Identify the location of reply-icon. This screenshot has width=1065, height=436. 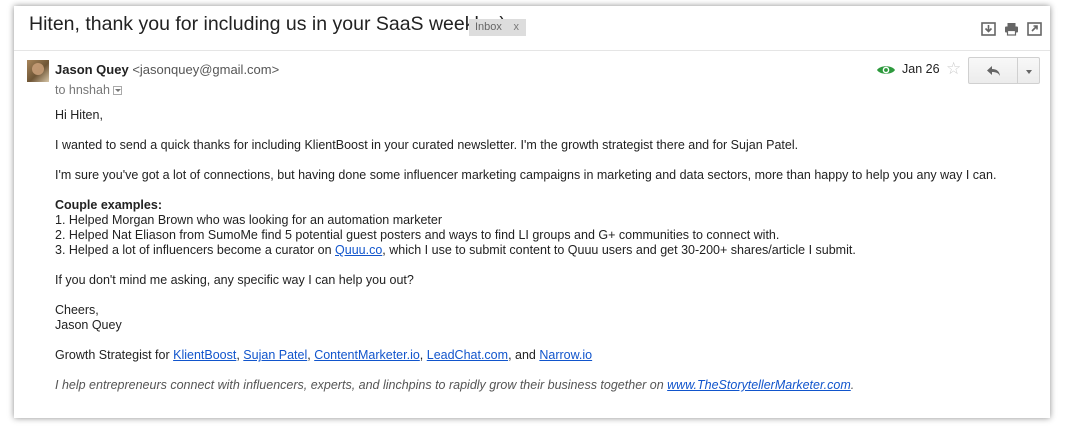
(993, 71).